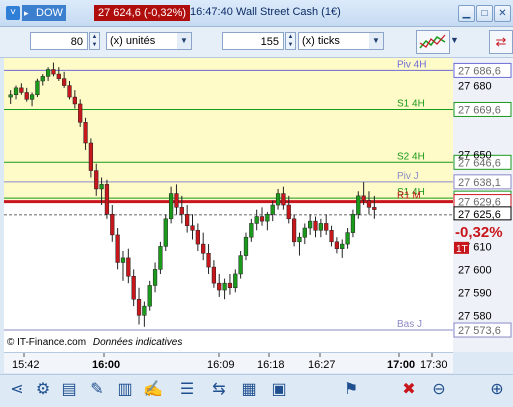  What do you see at coordinates (502, 13) in the screenshot?
I see `close-icon: ✕` at bounding box center [502, 13].